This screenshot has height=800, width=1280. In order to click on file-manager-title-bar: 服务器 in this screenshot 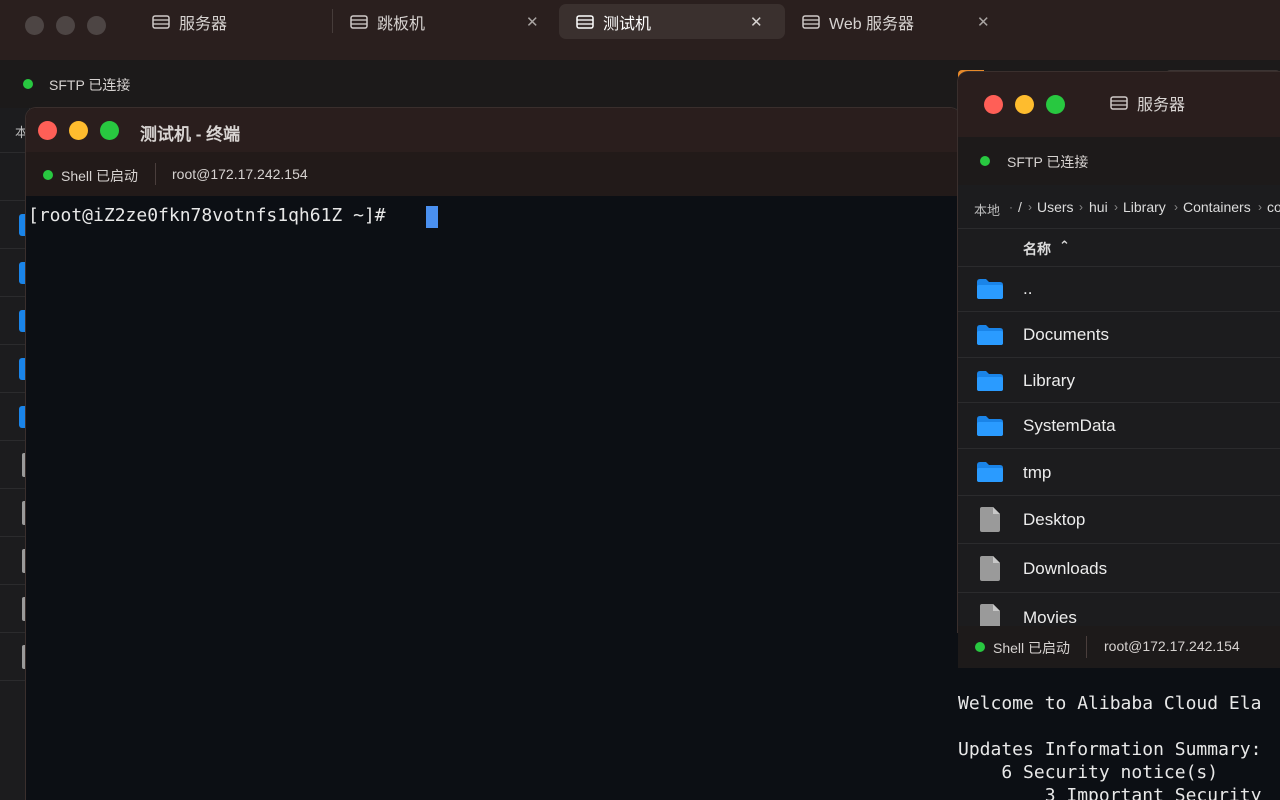, I will do `click(1119, 104)`.